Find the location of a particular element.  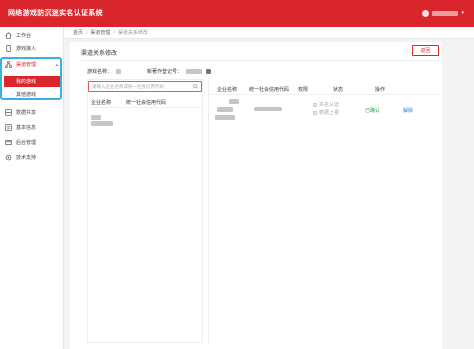

column-header: 状态 is located at coordinates (338, 90).